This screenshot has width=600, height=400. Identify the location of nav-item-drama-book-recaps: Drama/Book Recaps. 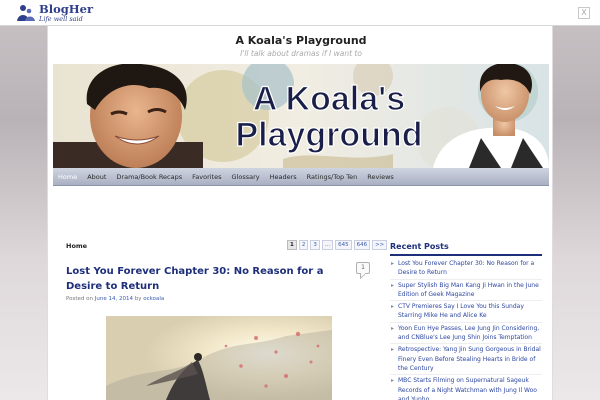
(149, 177).